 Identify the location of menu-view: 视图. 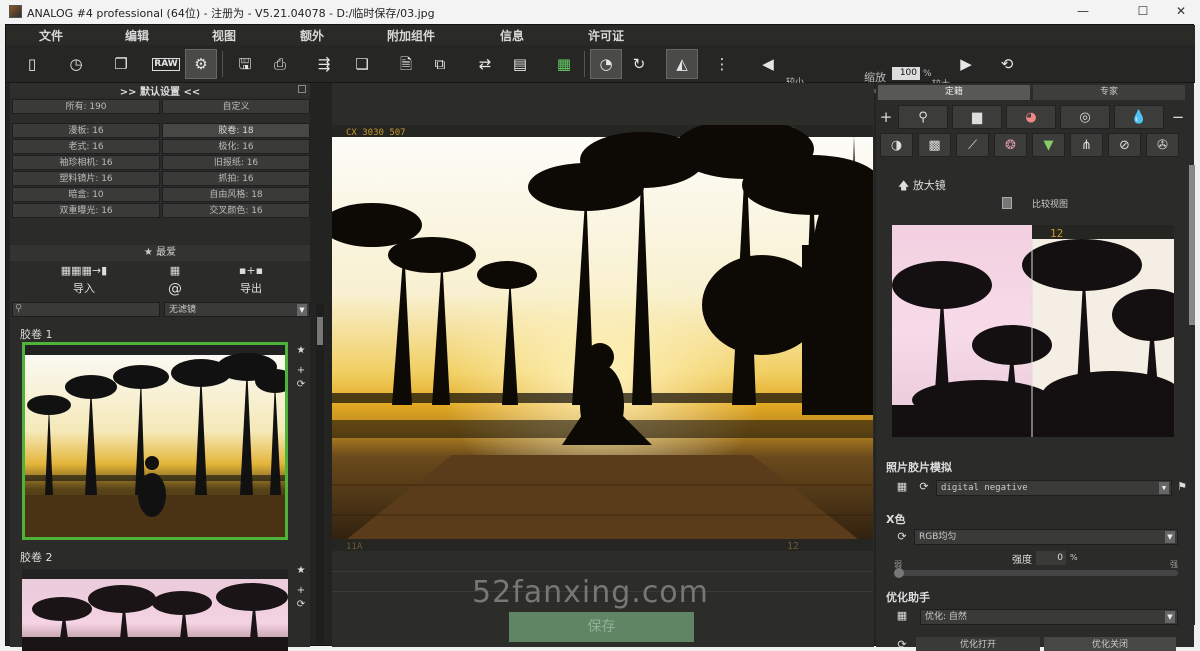
(224, 35).